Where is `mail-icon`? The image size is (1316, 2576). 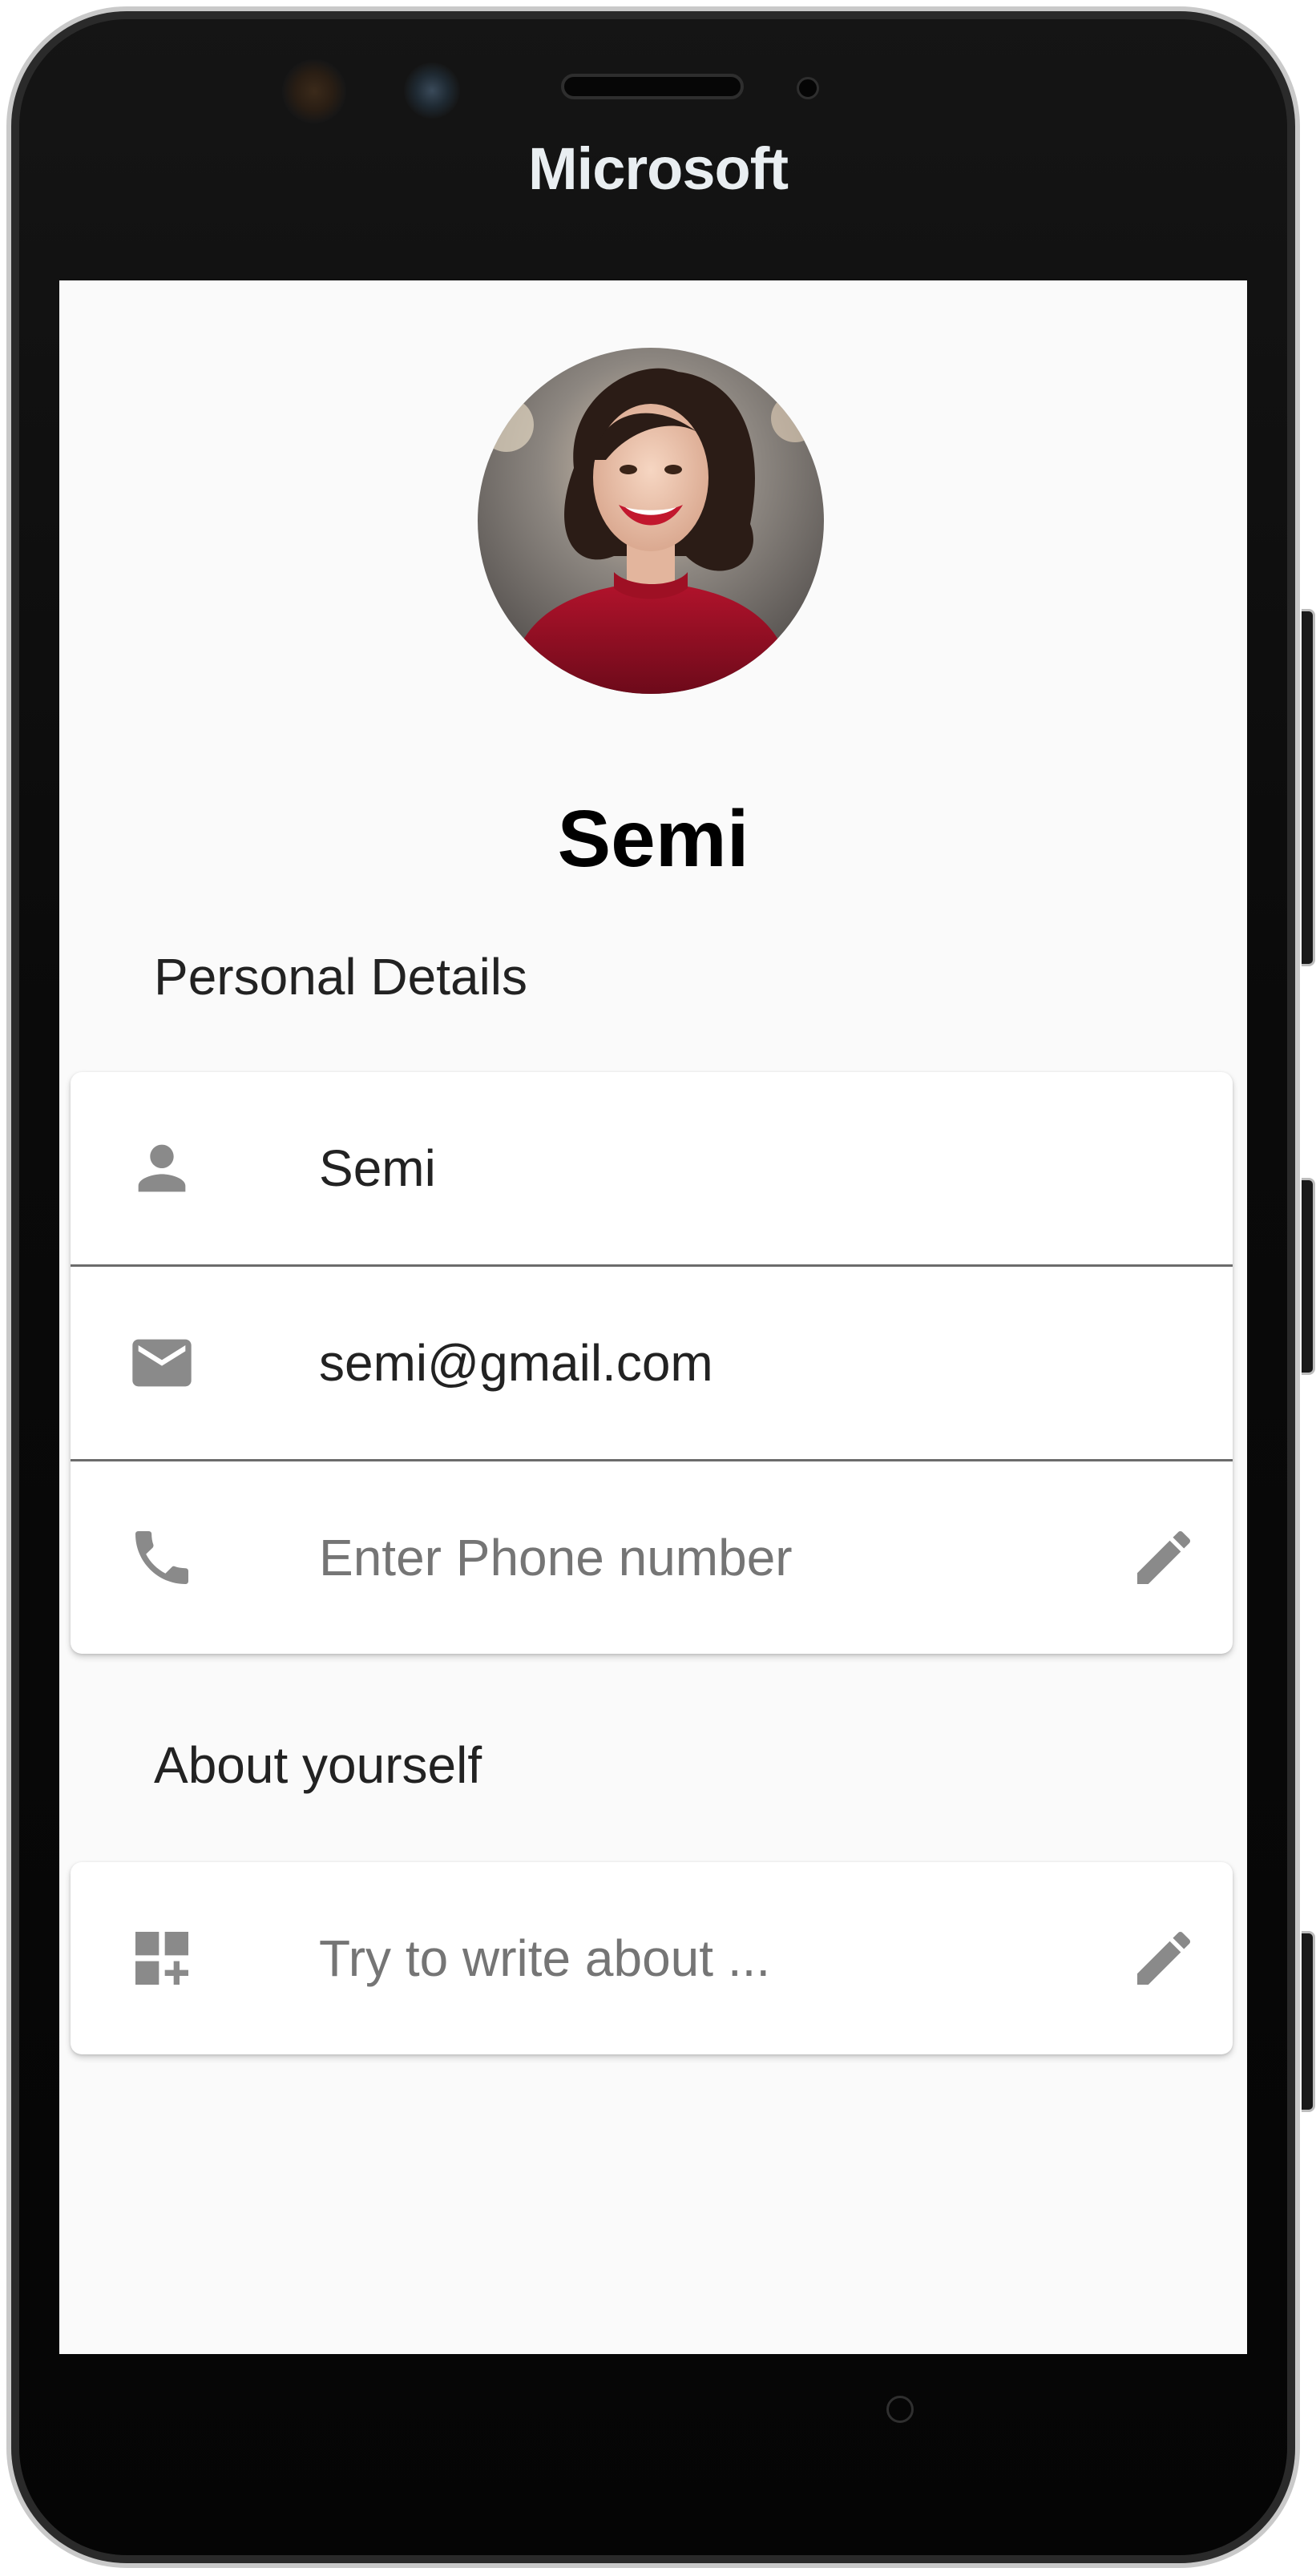
mail-icon is located at coordinates (162, 1363).